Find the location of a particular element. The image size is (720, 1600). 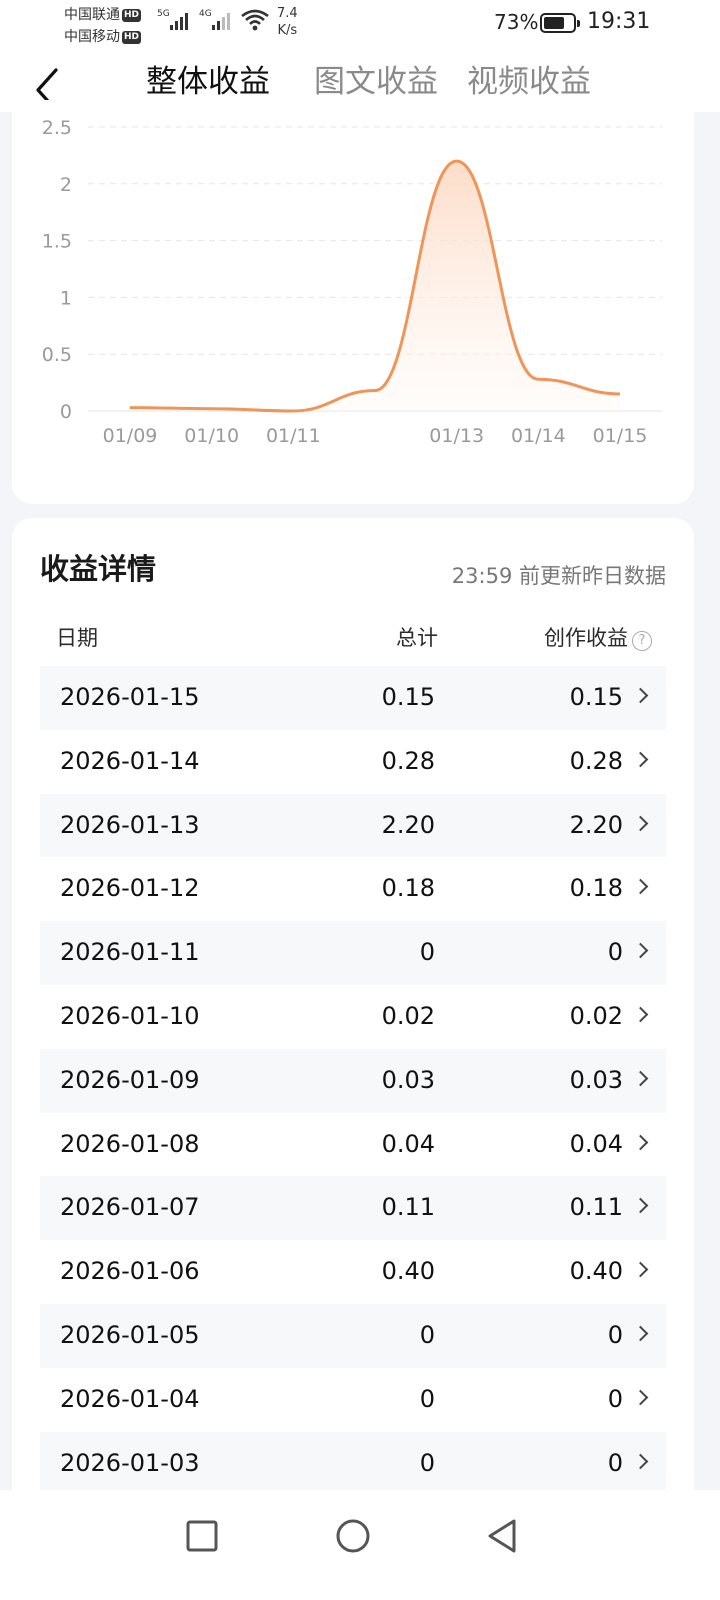

signal-1-icon is located at coordinates (179, 21).